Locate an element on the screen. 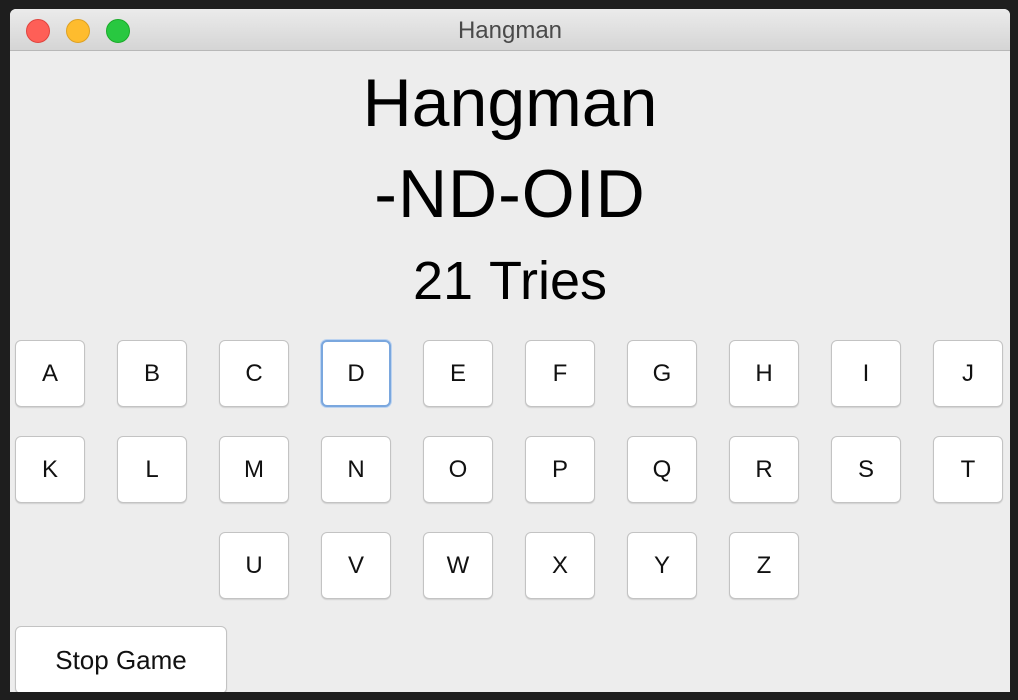  letter-button-h: H is located at coordinates (764, 373).